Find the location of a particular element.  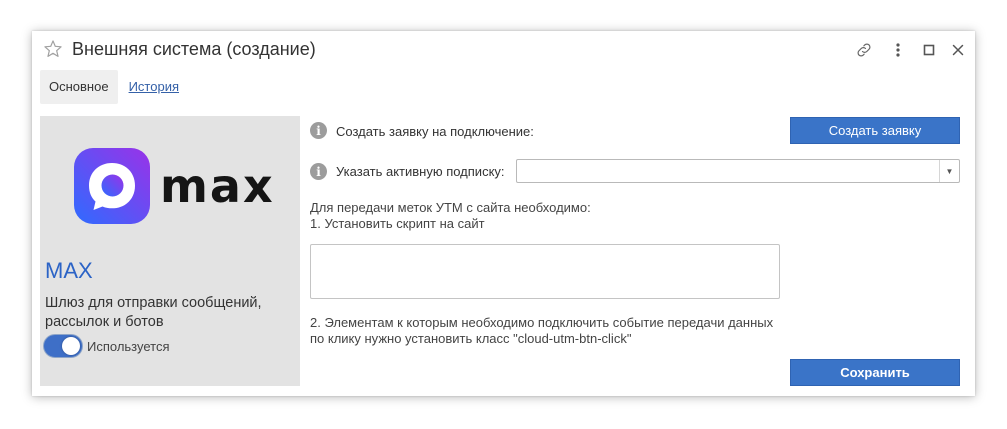

tab-bar: Основное История is located at coordinates (114, 87).